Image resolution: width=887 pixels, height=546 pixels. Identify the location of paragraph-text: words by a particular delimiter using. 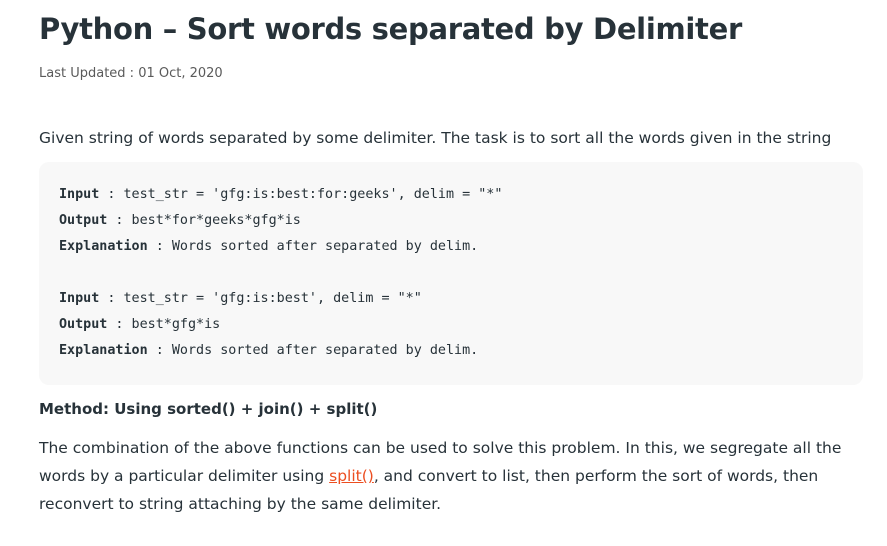
(184, 476).